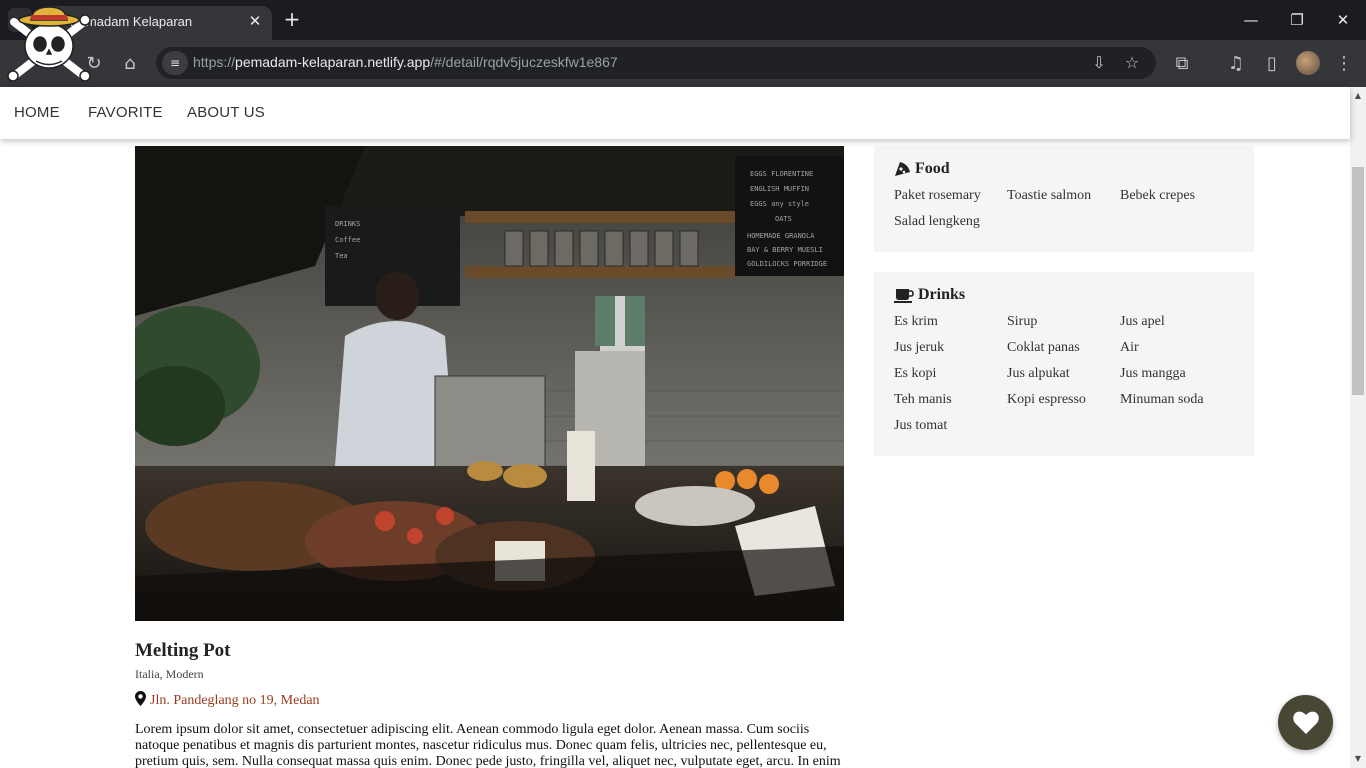 Image resolution: width=1366 pixels, height=768 pixels. I want to click on address-text: Jln. Pandeglang no 19, Medan, so click(235, 700).